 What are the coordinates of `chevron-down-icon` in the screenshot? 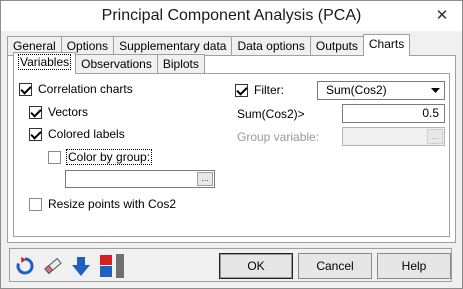 It's located at (435, 90).